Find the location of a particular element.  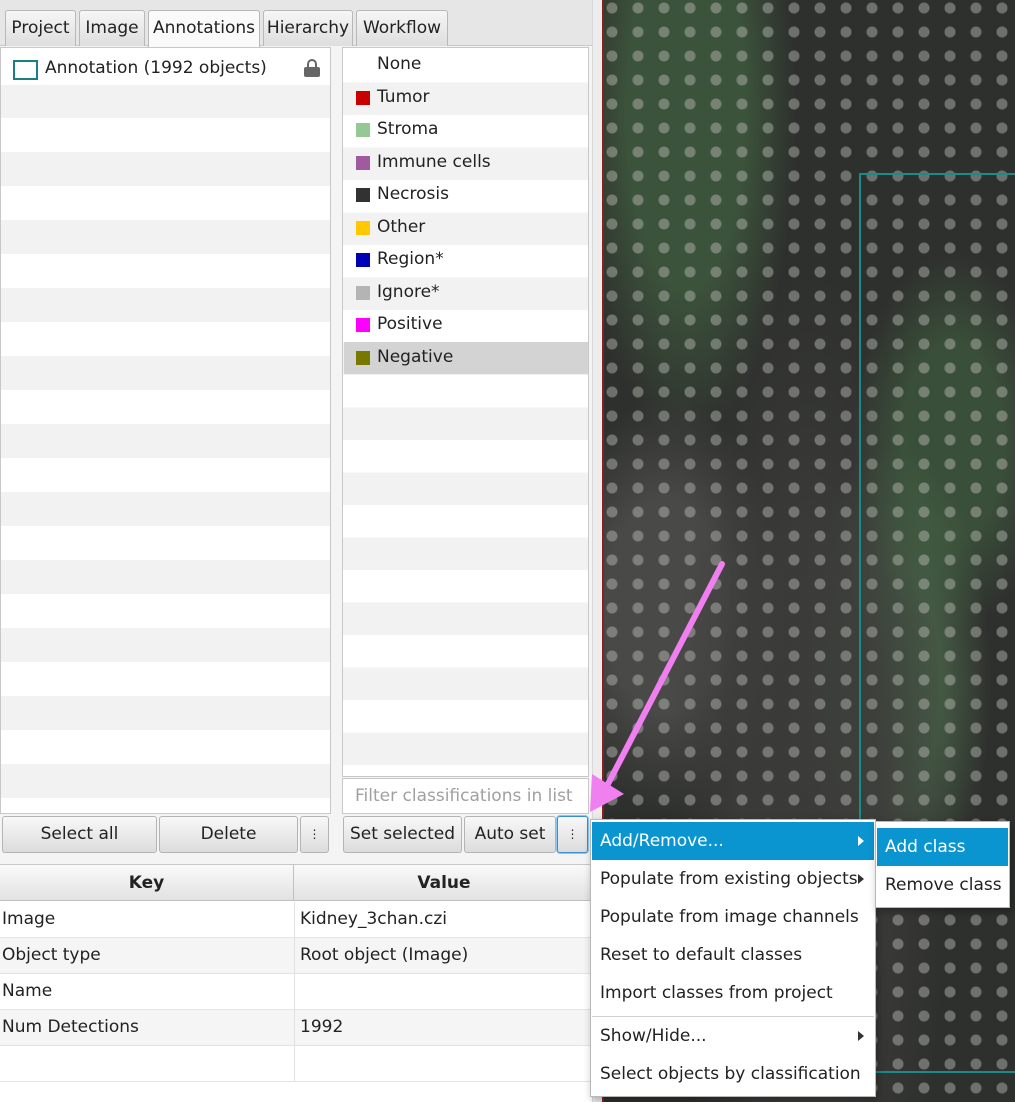

classification-more-options-button: ⋮ is located at coordinates (572, 834).